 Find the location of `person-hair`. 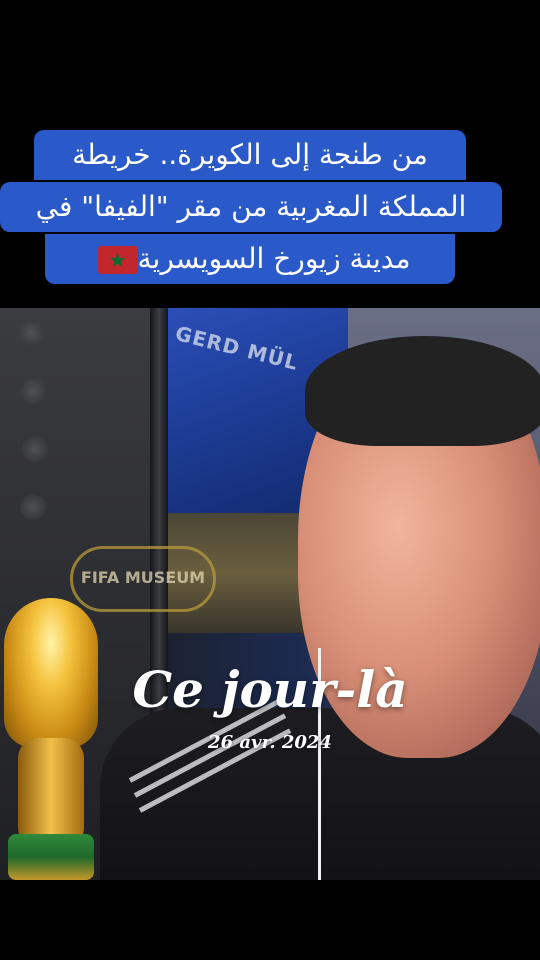

person-hair is located at coordinates (422, 391).